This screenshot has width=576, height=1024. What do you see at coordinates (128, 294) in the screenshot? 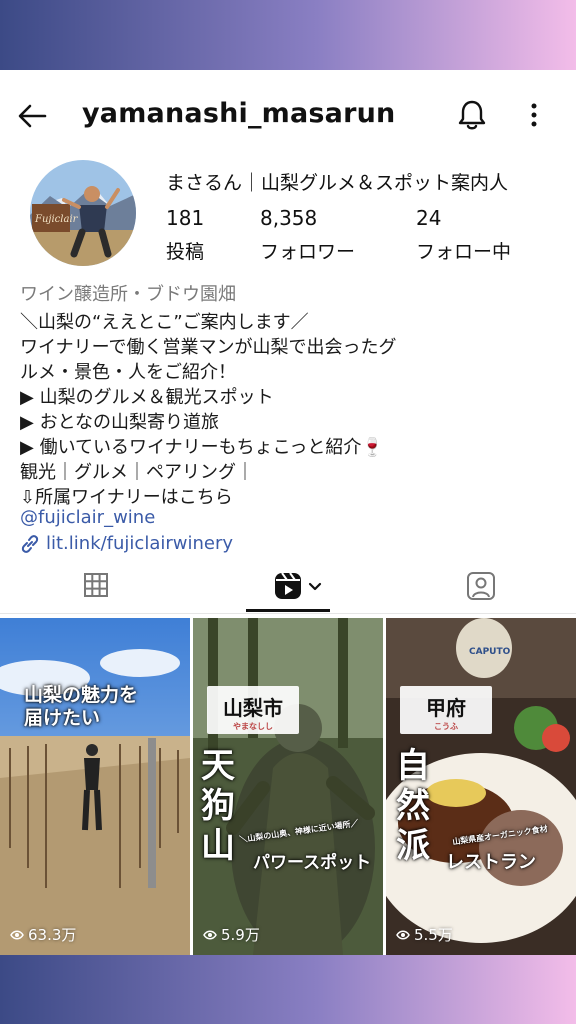
I see `profile-category: ワイン醸造所・ブドウ園畑` at bounding box center [128, 294].